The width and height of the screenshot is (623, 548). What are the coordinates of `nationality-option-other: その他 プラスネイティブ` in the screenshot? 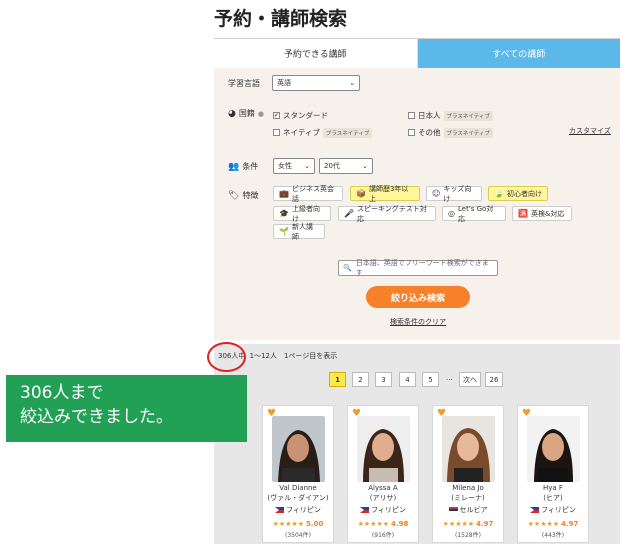 It's located at (450, 132).